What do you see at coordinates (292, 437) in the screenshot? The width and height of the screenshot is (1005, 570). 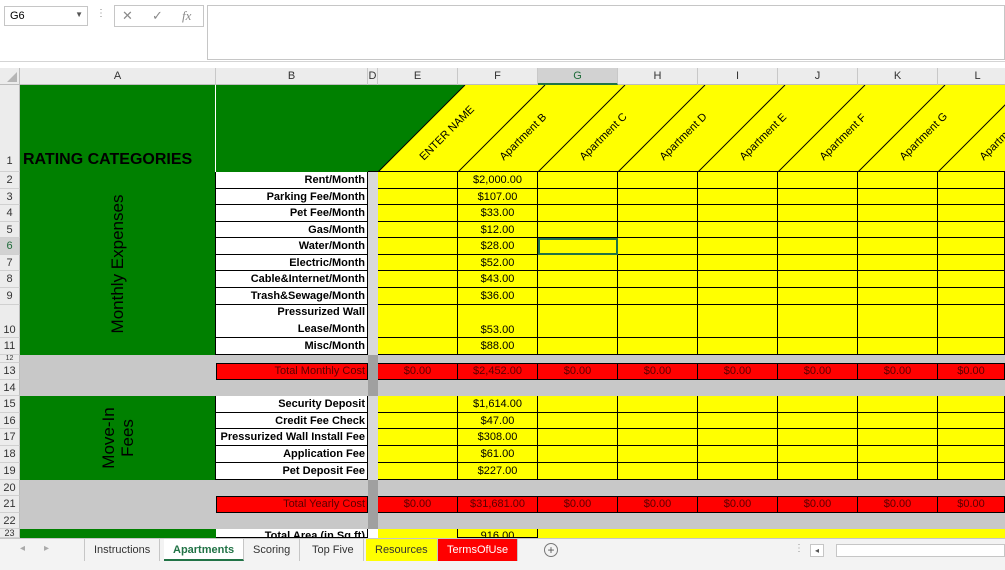 I see `row-label: Pressurized Wall Install Fee` at bounding box center [292, 437].